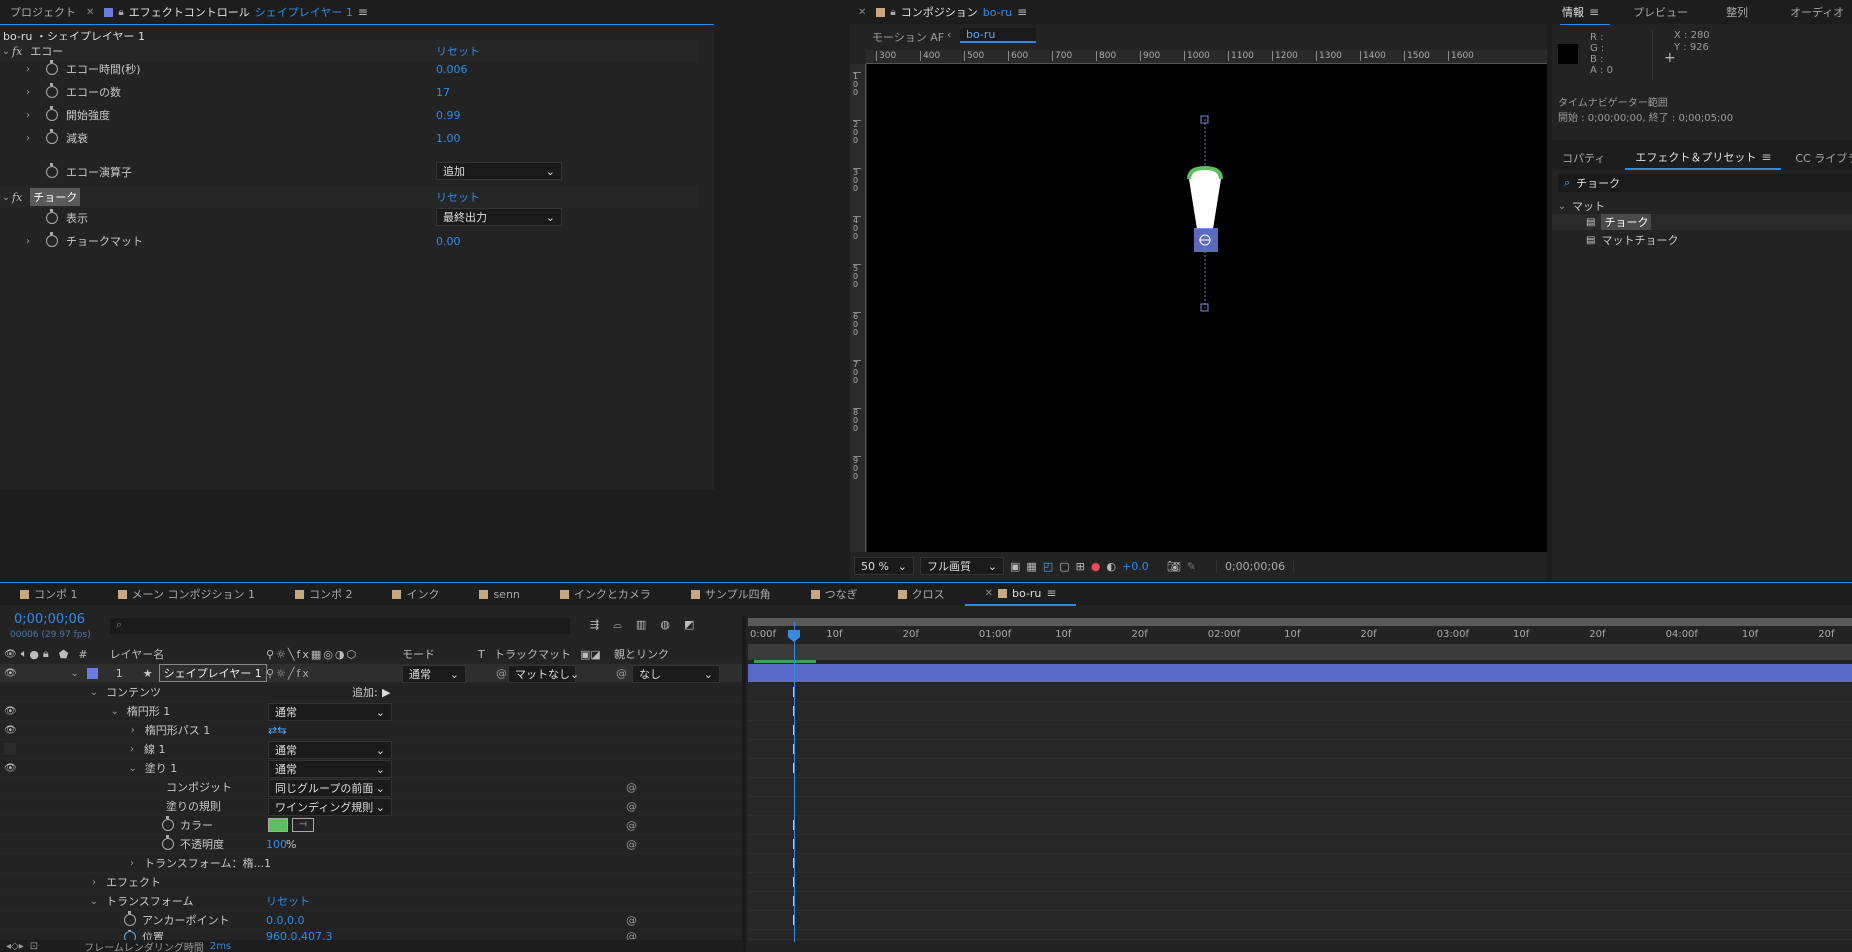 The width and height of the screenshot is (1852, 952). Describe the element at coordinates (1015, 566) in the screenshot. I see `region-icon: ▣` at that location.